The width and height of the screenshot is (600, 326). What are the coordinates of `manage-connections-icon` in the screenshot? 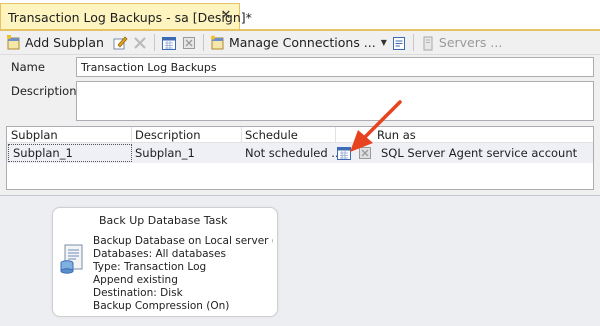 It's located at (218, 43).